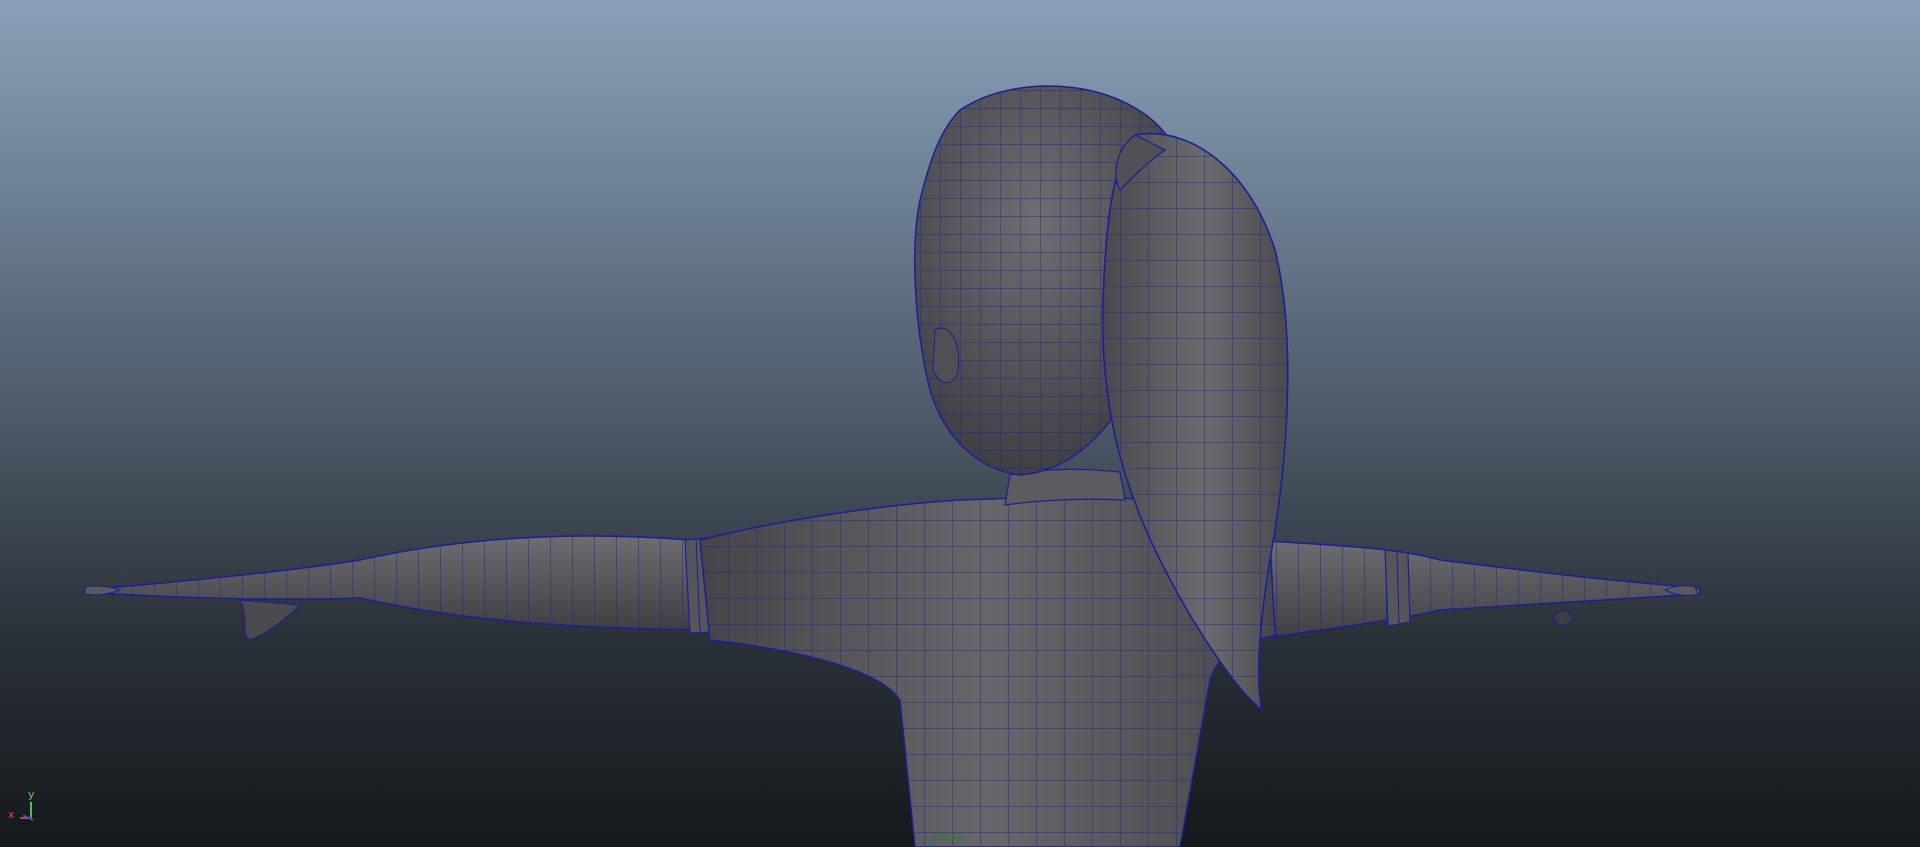 This screenshot has height=847, width=1920. What do you see at coordinates (1397, 588) in the screenshot?
I see `right-sleeve-cuff` at bounding box center [1397, 588].